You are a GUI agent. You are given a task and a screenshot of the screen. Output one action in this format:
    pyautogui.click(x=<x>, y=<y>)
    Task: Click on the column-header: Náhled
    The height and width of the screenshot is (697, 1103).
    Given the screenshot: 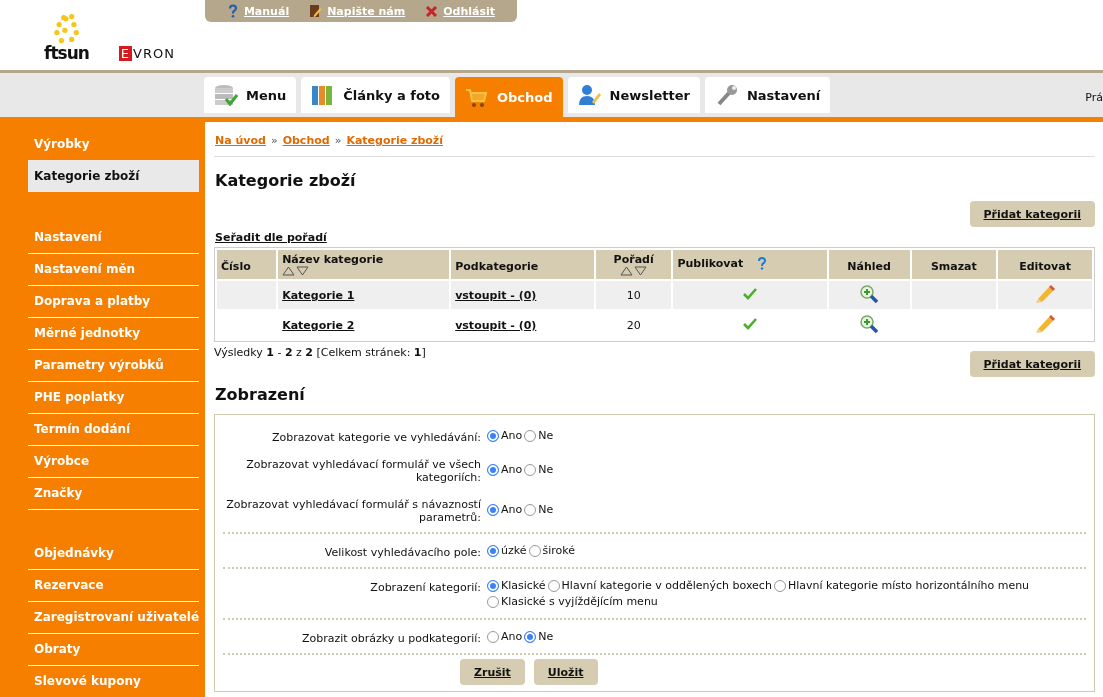 What is the action you would take?
    pyautogui.click(x=869, y=264)
    